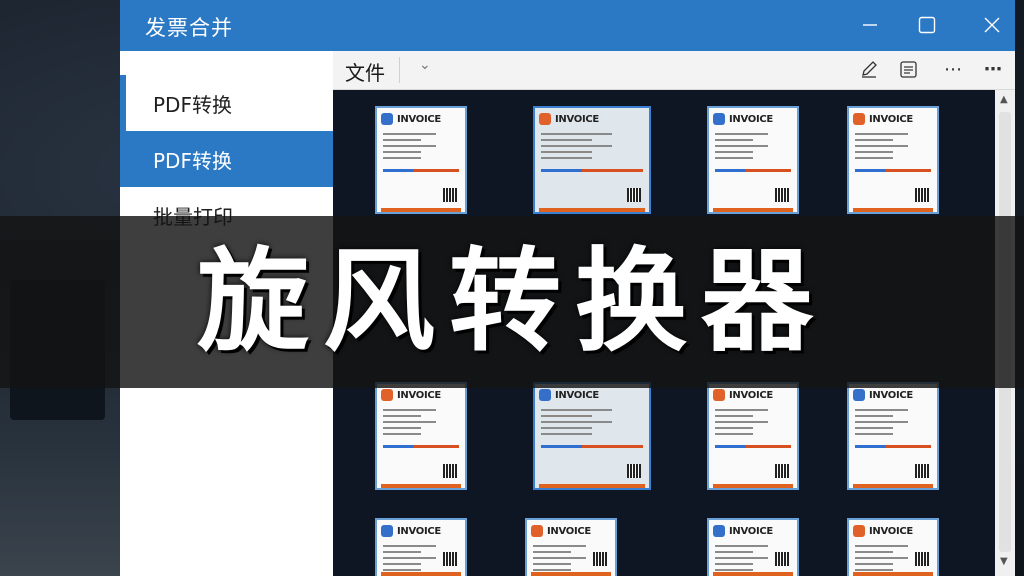 The height and width of the screenshot is (576, 1024). I want to click on more-options-button-2: ⋯, so click(993, 69).